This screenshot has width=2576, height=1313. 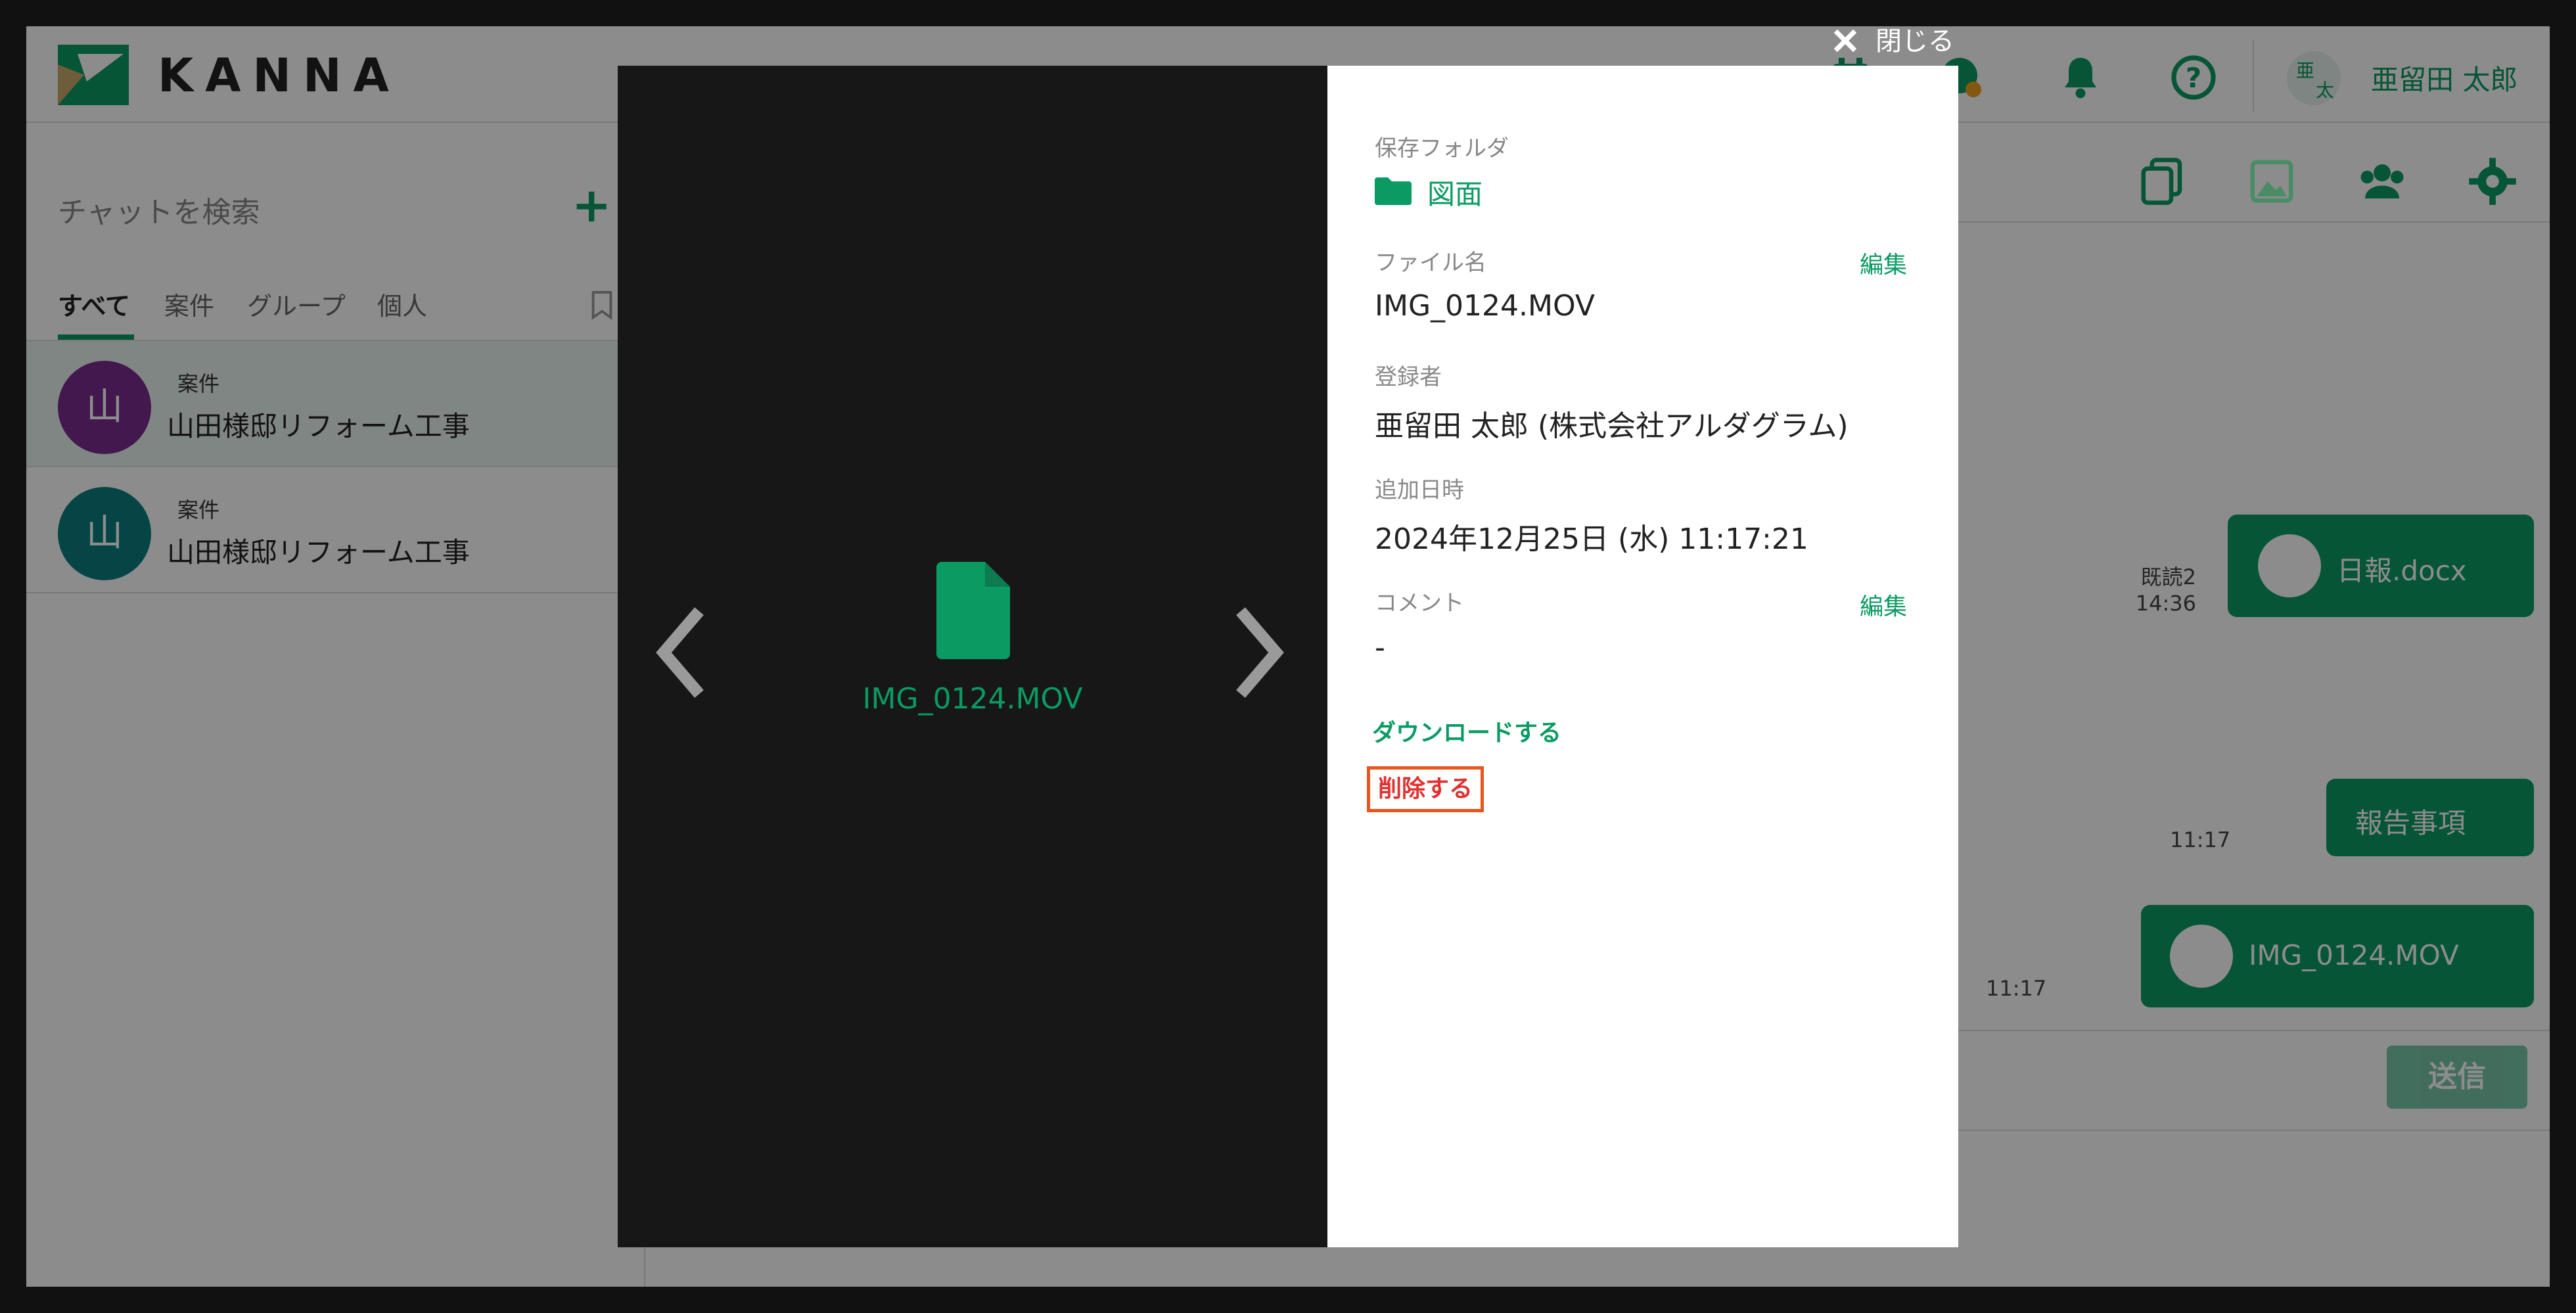 What do you see at coordinates (1914, 41) in the screenshot?
I see `close-label: 閉じる` at bounding box center [1914, 41].